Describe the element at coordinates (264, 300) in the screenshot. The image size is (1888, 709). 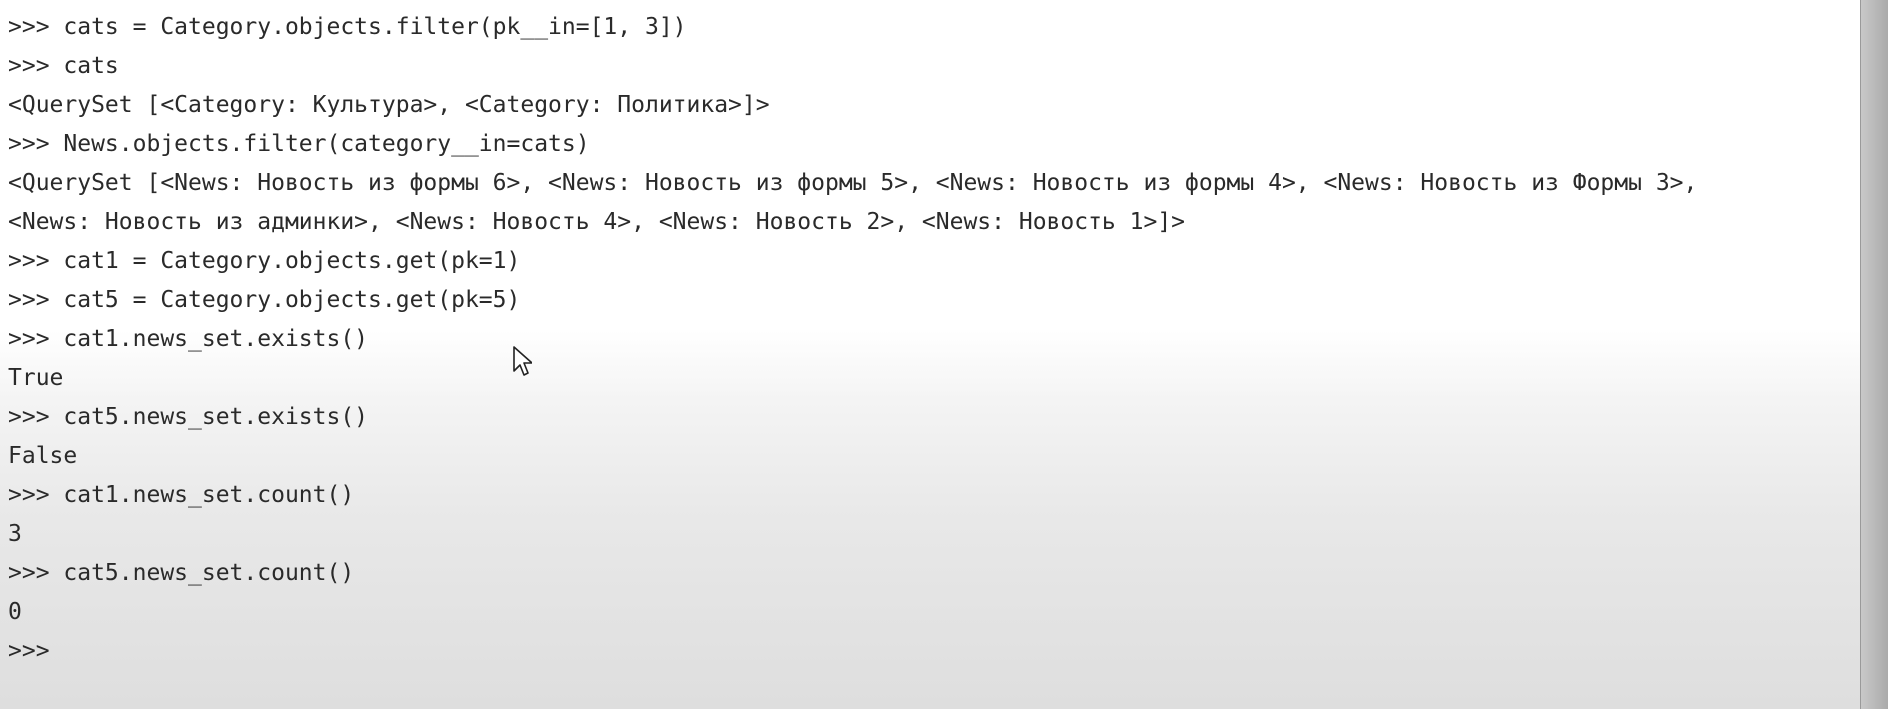
I see `terminal-line: >>> cat5 = Category.objects.get(pk=5)` at that location.